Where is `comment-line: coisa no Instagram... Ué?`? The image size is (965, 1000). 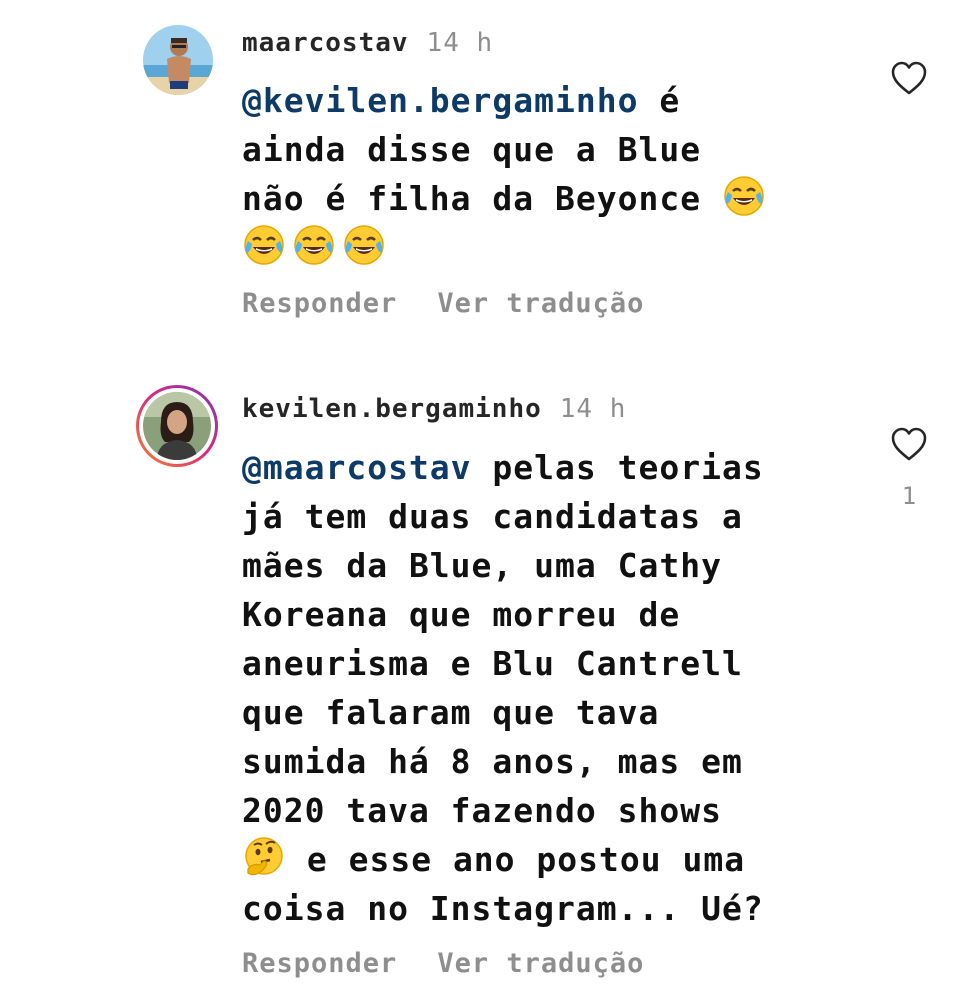
comment-line: coisa no Instagram... Ué? is located at coordinates (503, 908).